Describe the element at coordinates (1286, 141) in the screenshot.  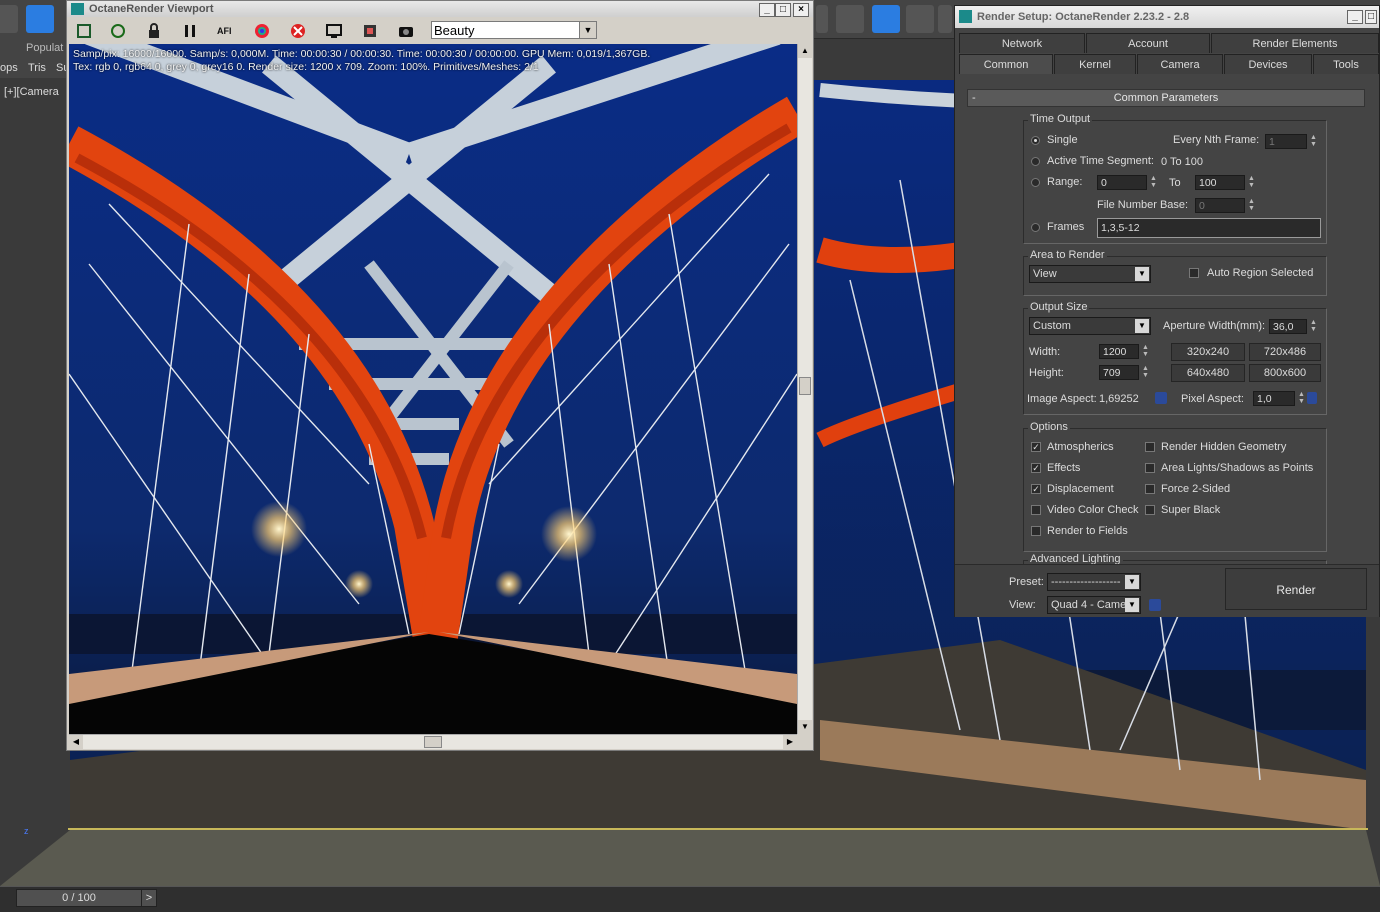
I see `every-nth-input: 1` at that location.